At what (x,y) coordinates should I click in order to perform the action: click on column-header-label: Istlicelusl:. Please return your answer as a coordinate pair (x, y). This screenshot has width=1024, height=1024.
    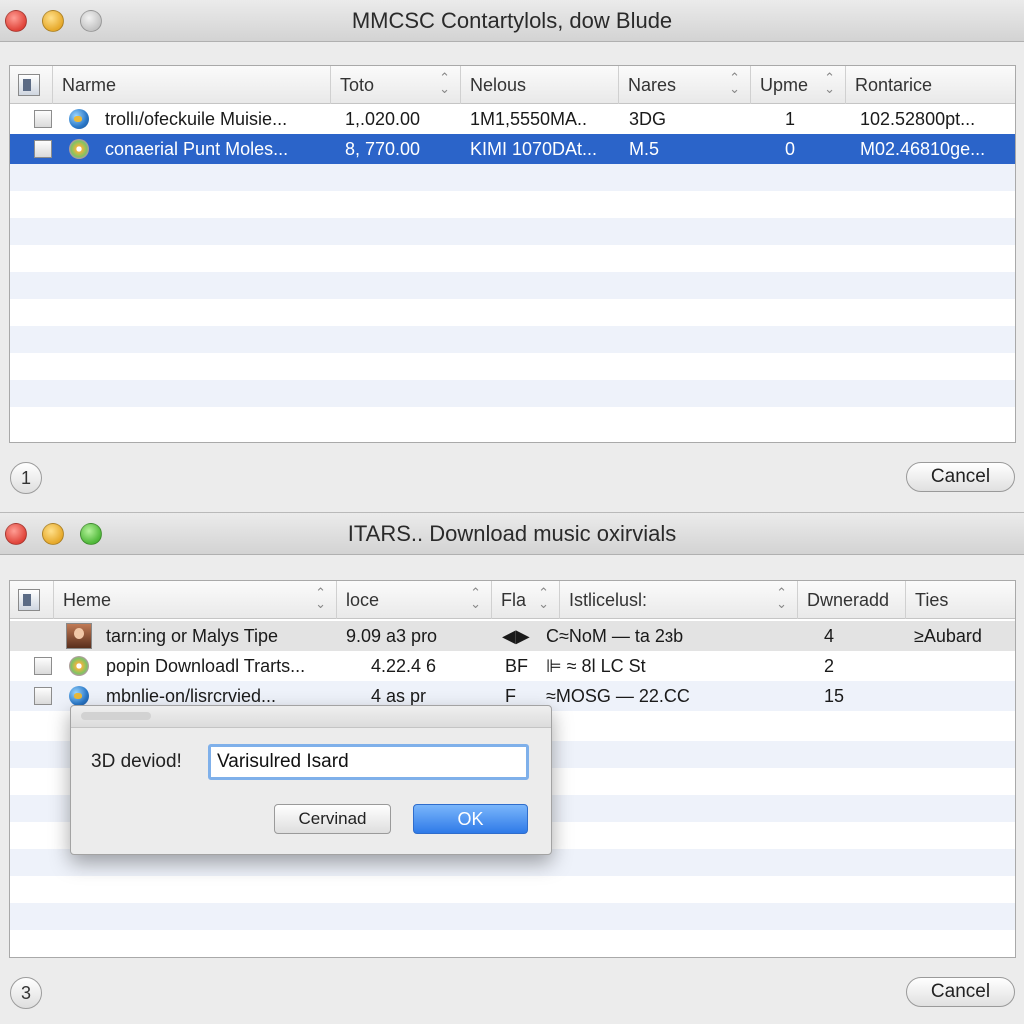
    Looking at the image, I should click on (608, 600).